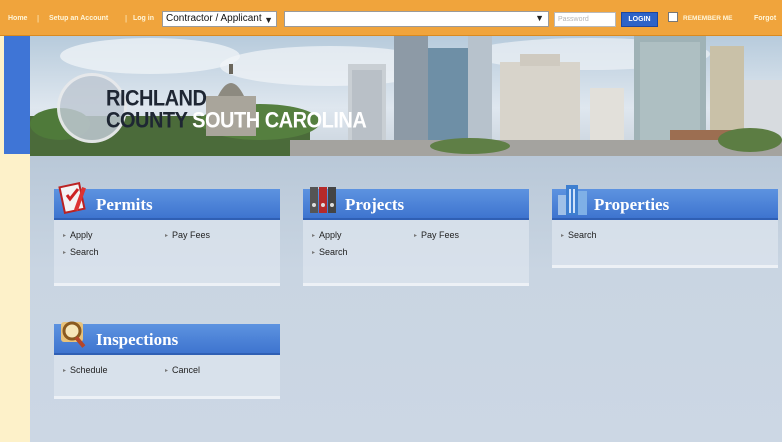 The height and width of the screenshot is (442, 782). Describe the element at coordinates (167, 253) in the screenshot. I see `permits-links: Apply Pay Fees Search` at that location.